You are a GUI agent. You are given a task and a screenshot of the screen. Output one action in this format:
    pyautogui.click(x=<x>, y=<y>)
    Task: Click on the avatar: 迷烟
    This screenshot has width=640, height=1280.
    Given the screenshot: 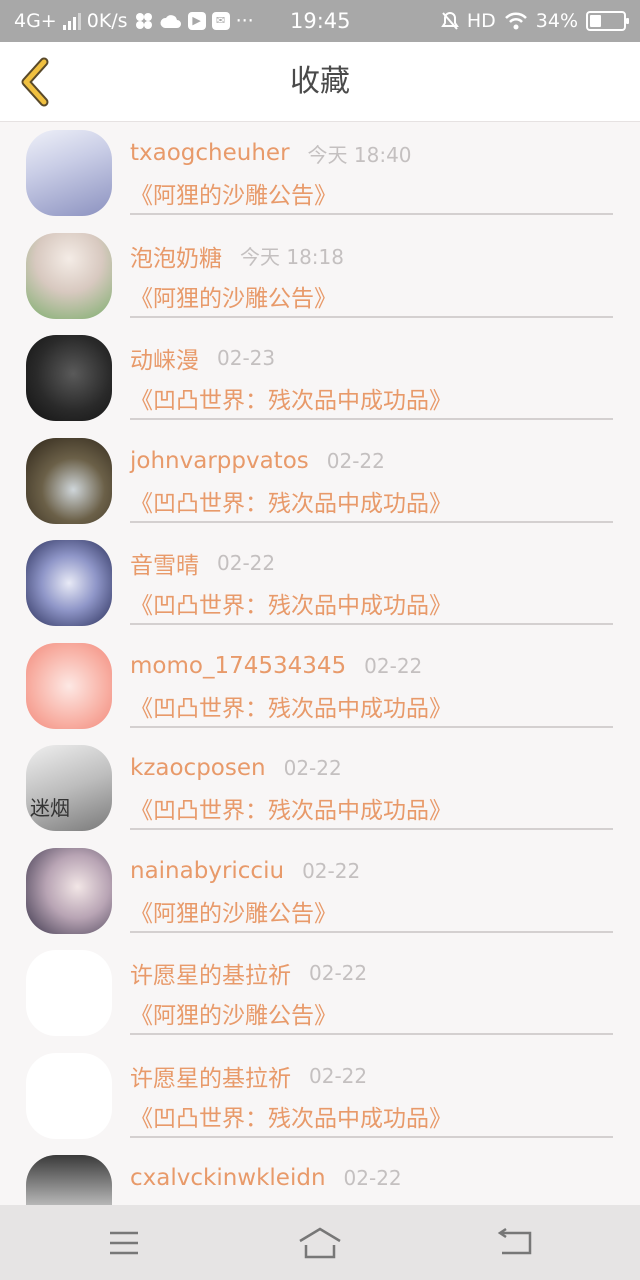 What is the action you would take?
    pyautogui.click(x=69, y=788)
    